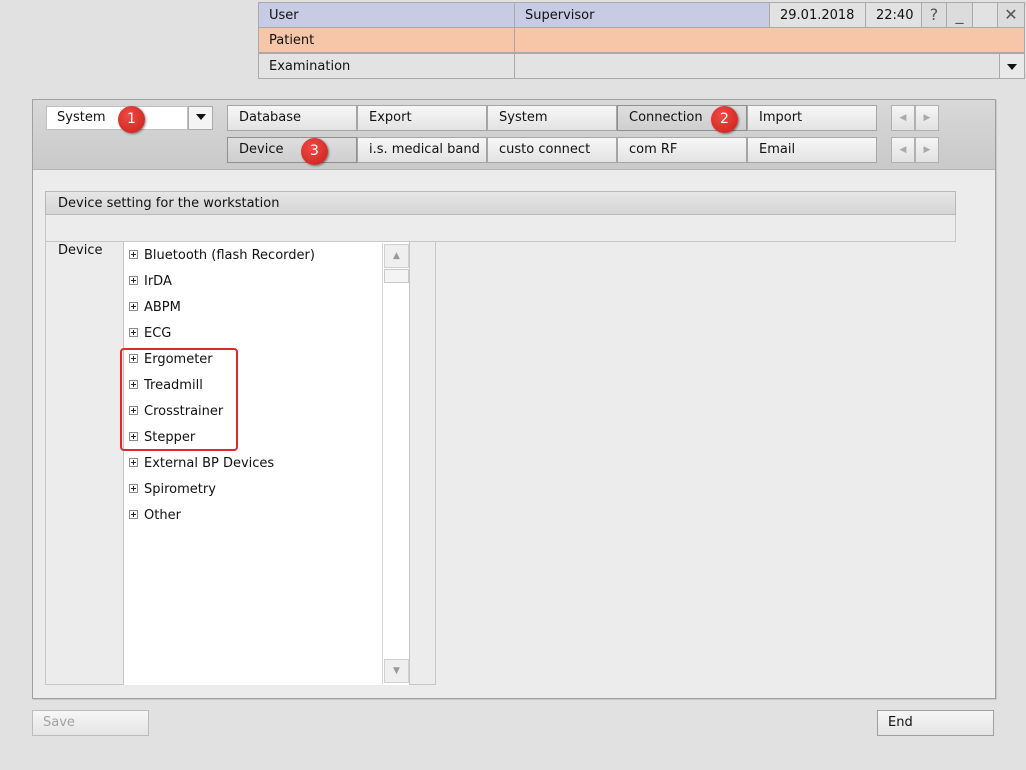  Describe the element at coordinates (552, 118) in the screenshot. I see `tab-system: System` at that location.